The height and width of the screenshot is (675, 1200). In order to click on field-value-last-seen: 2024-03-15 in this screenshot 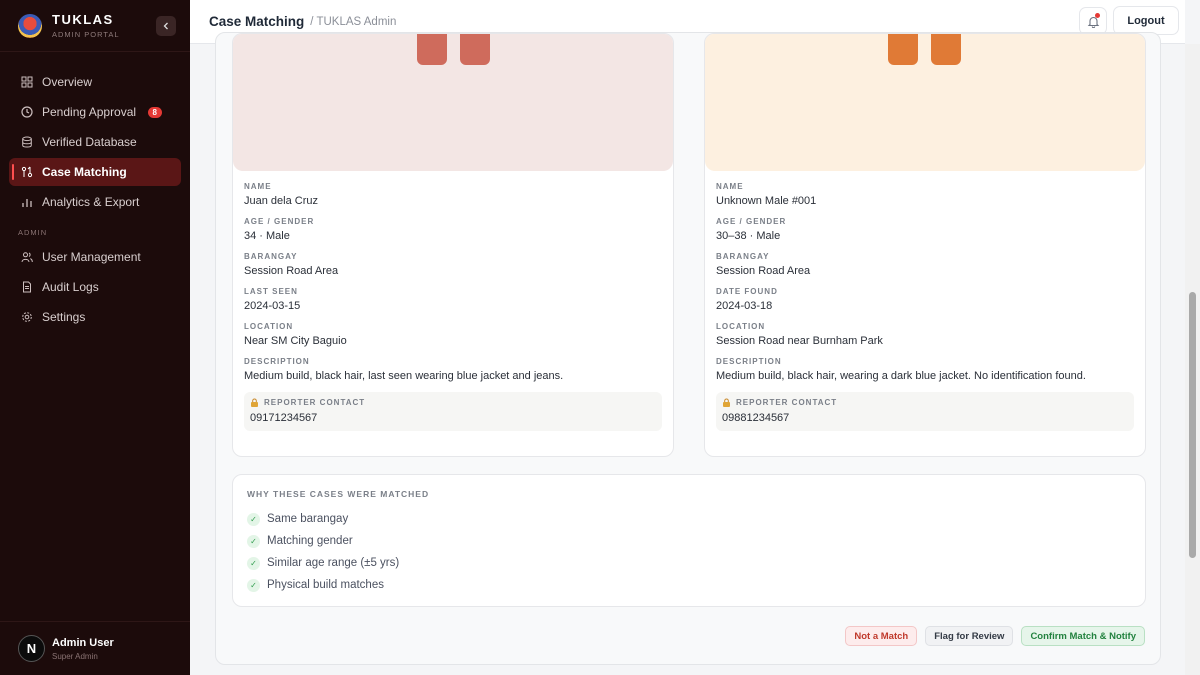, I will do `click(272, 306)`.